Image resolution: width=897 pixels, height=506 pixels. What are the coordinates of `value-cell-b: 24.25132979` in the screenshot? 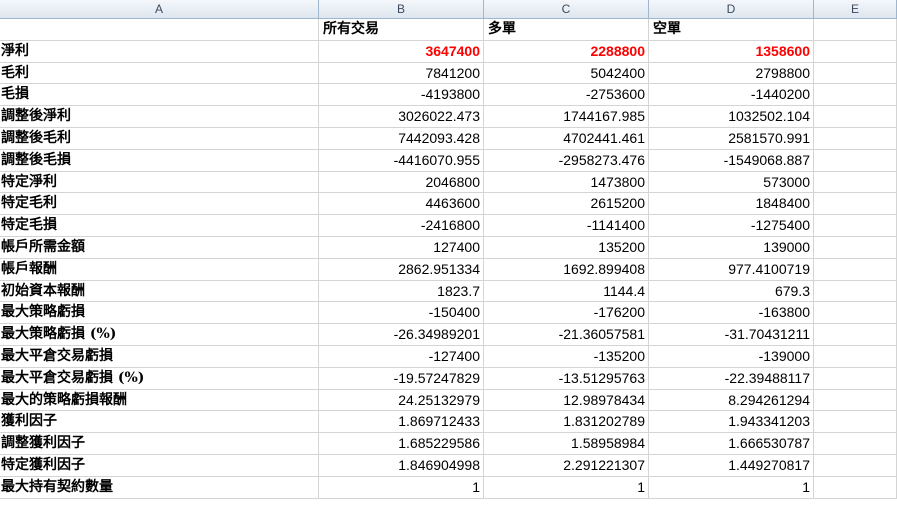 It's located at (401, 400).